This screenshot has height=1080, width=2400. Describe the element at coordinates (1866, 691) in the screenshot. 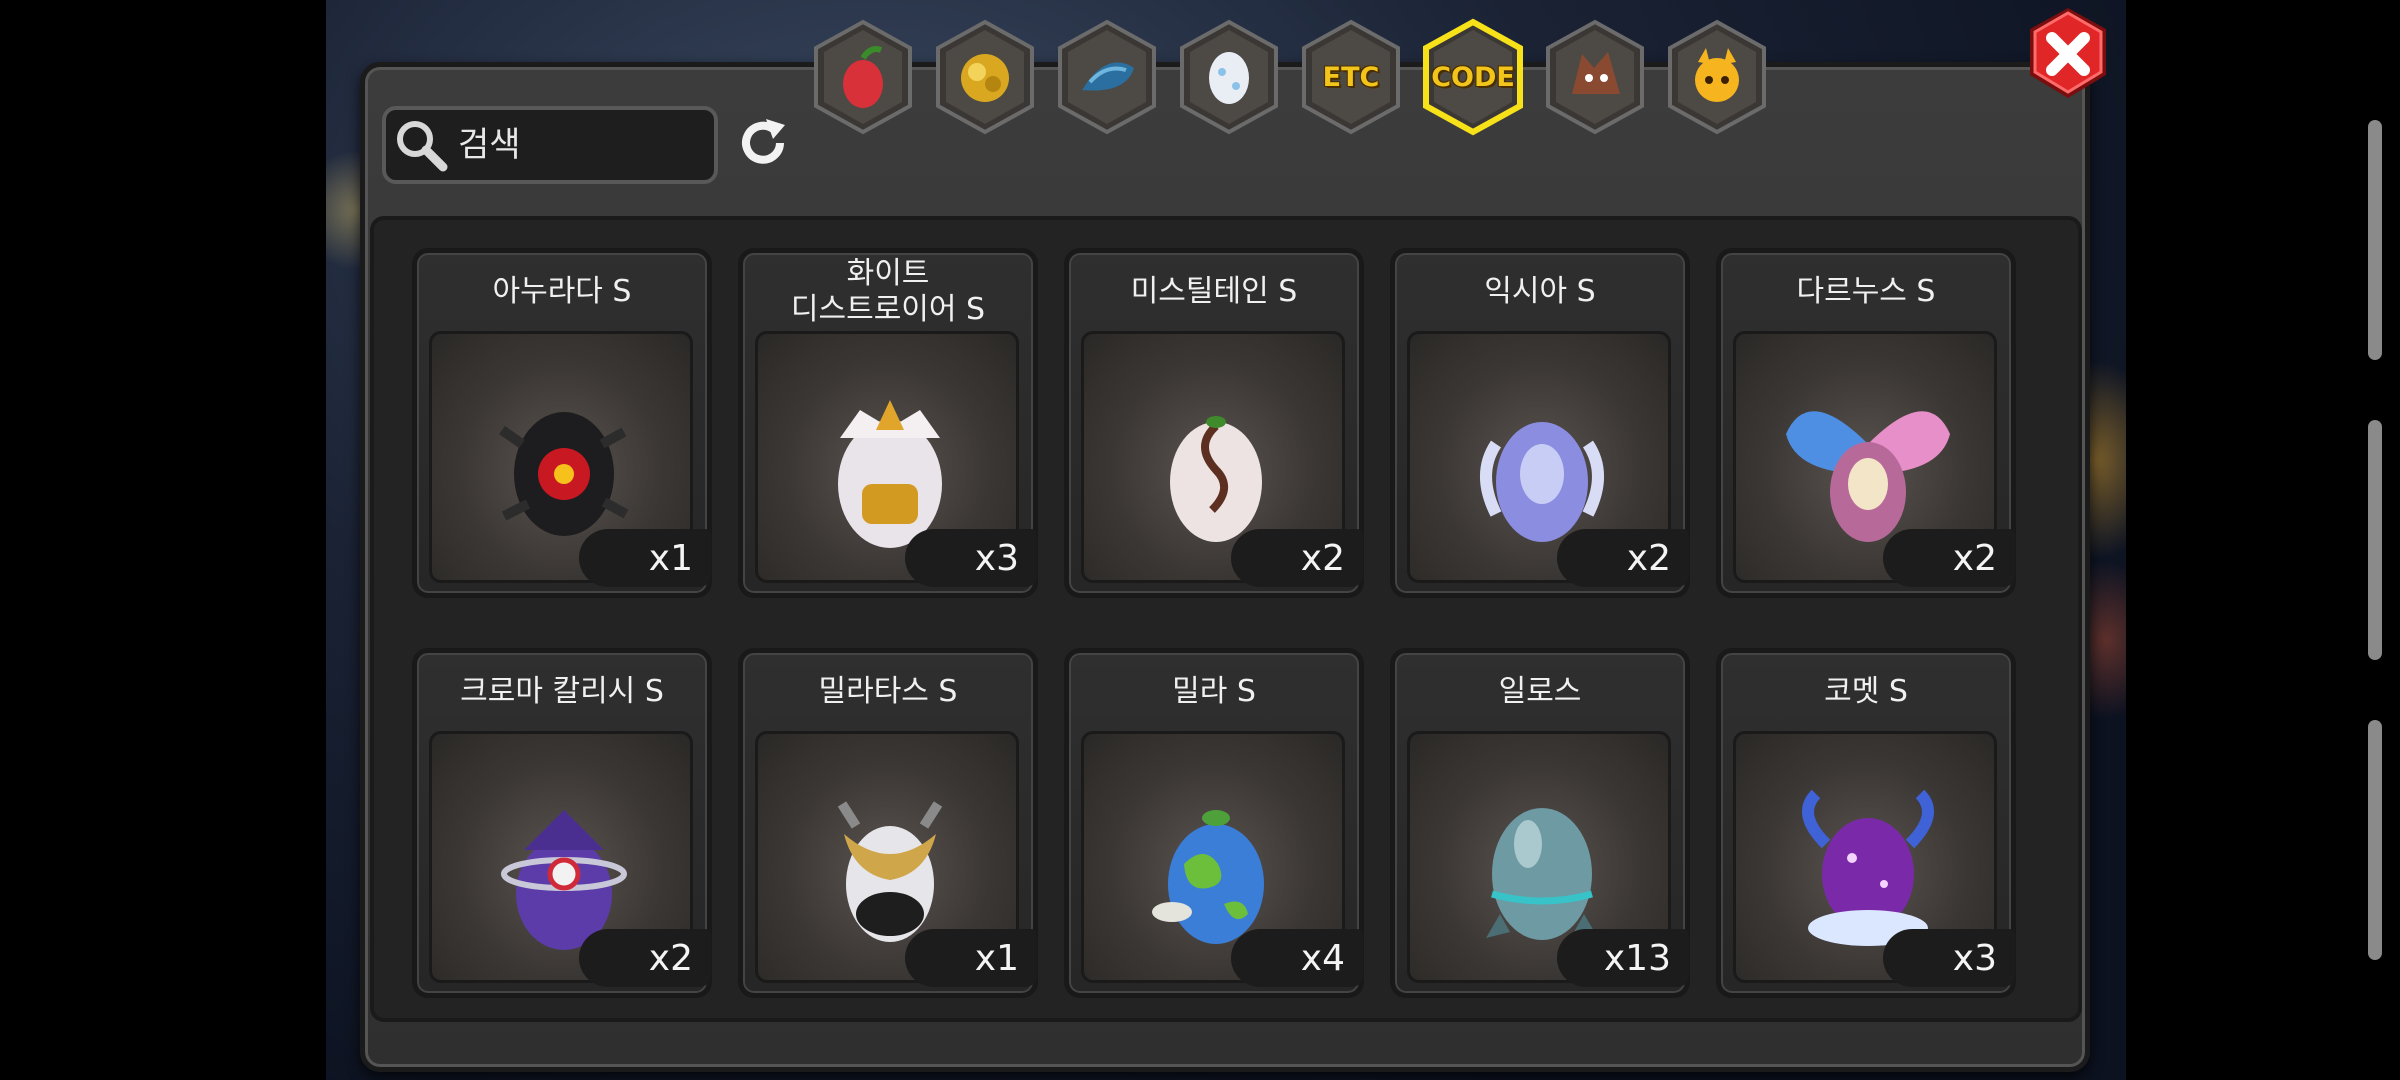

I see `item-name: 코멧 S` at that location.